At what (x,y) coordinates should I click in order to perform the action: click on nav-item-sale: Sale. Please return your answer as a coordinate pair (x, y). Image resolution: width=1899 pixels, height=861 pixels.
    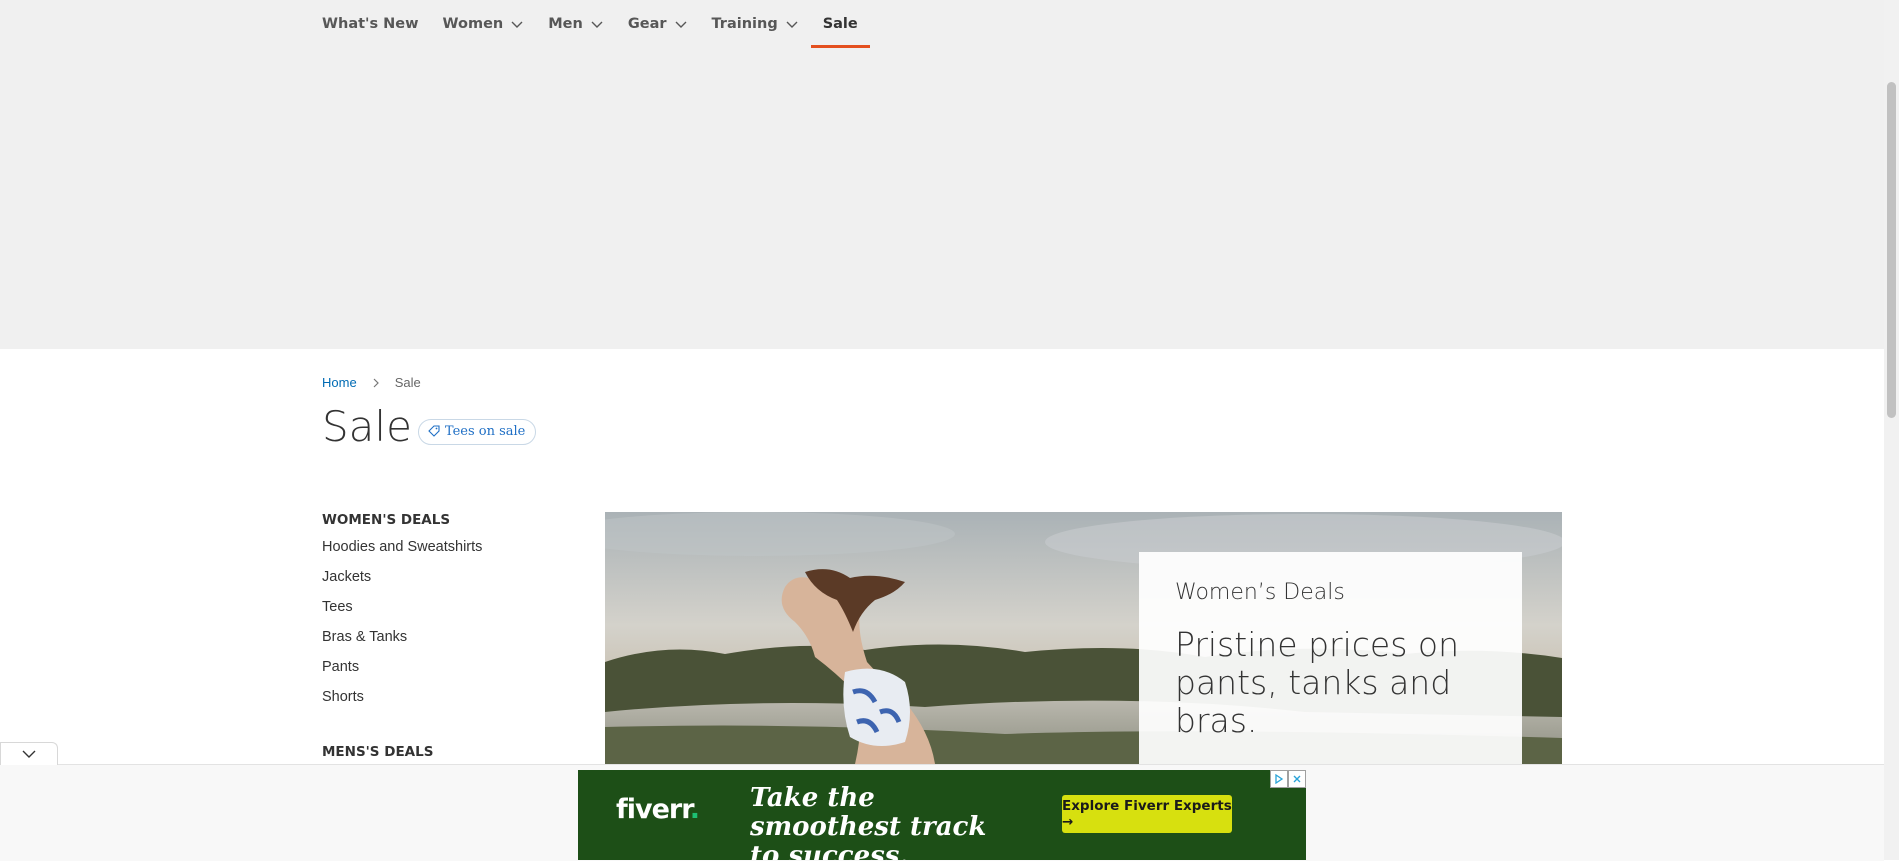
    Looking at the image, I should click on (840, 24).